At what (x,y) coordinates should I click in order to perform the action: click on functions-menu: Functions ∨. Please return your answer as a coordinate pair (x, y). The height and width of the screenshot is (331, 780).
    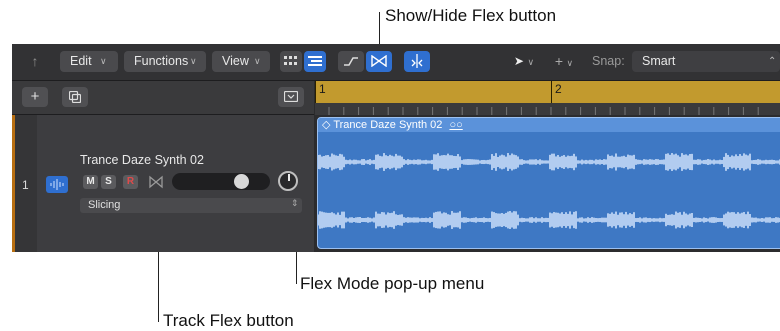
    Looking at the image, I should click on (165, 61).